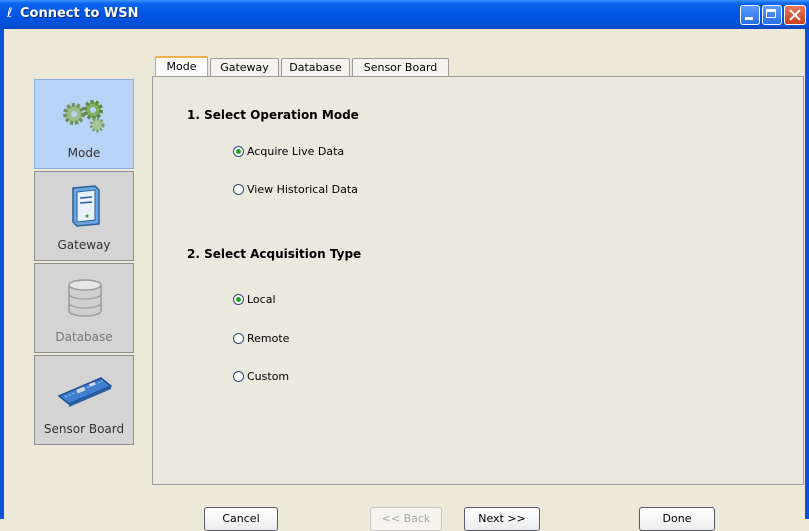  What do you see at coordinates (84, 245) in the screenshot?
I see `sidebar-item-label: Gateway` at bounding box center [84, 245].